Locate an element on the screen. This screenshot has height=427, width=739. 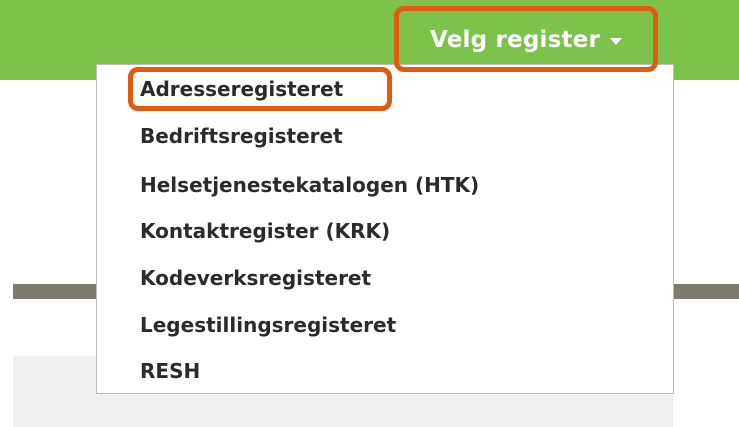
menu-item-krk: Kontaktregister (KRK) is located at coordinates (265, 231).